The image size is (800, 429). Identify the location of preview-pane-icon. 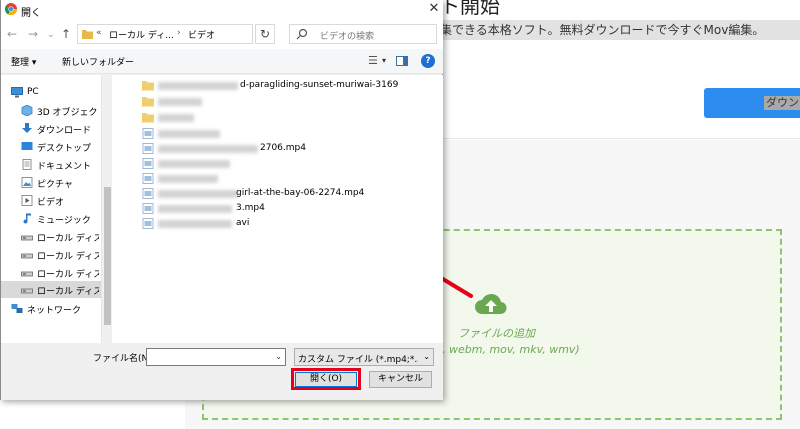
(402, 61).